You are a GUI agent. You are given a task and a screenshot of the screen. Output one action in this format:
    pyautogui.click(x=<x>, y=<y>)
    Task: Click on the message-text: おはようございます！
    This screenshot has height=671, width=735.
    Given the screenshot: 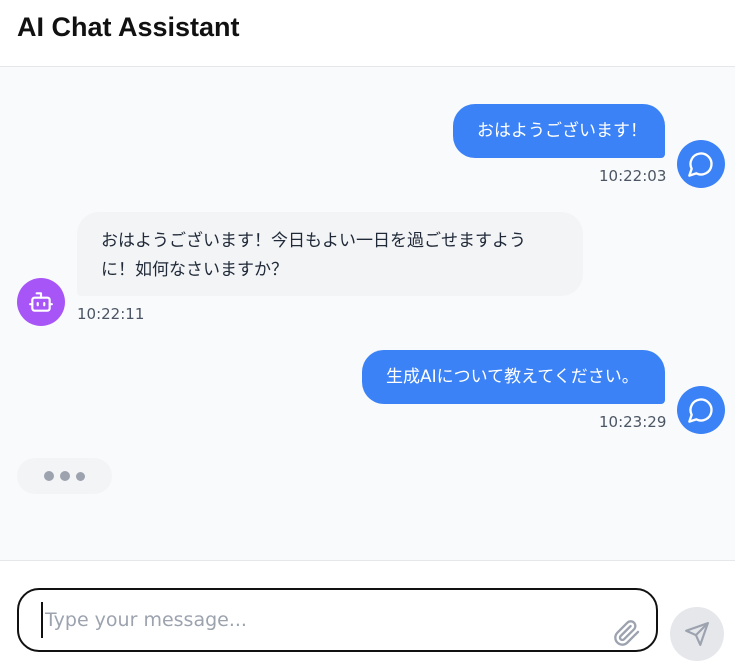 What is the action you would take?
    pyautogui.click(x=562, y=131)
    